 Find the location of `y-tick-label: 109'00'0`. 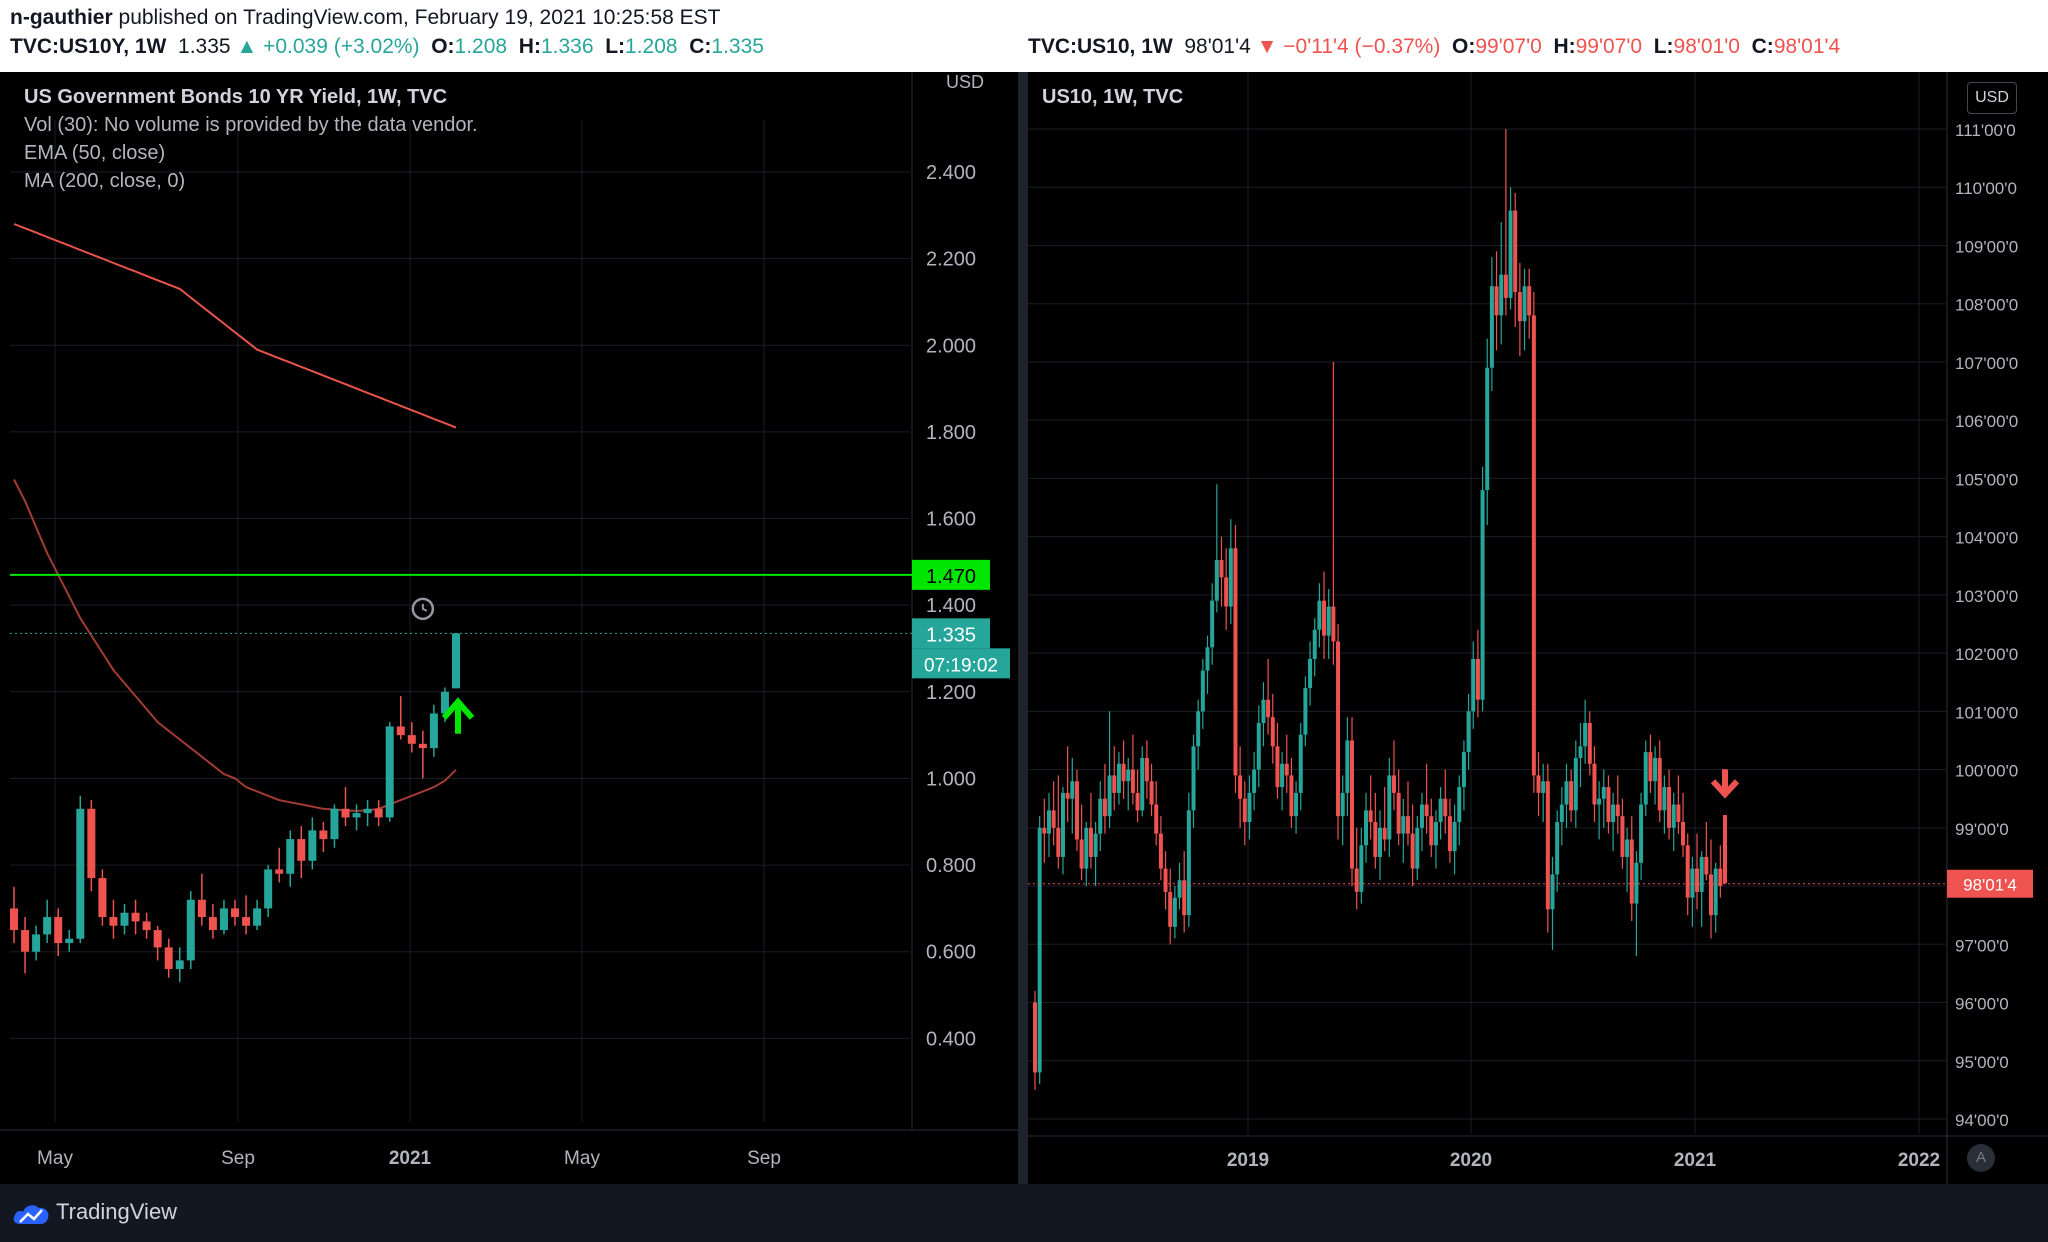

y-tick-label: 109'00'0 is located at coordinates (1986, 246).